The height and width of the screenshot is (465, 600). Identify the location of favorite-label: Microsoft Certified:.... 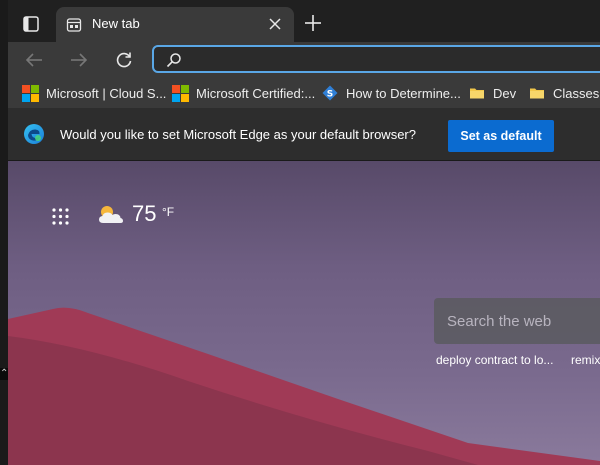
(256, 93).